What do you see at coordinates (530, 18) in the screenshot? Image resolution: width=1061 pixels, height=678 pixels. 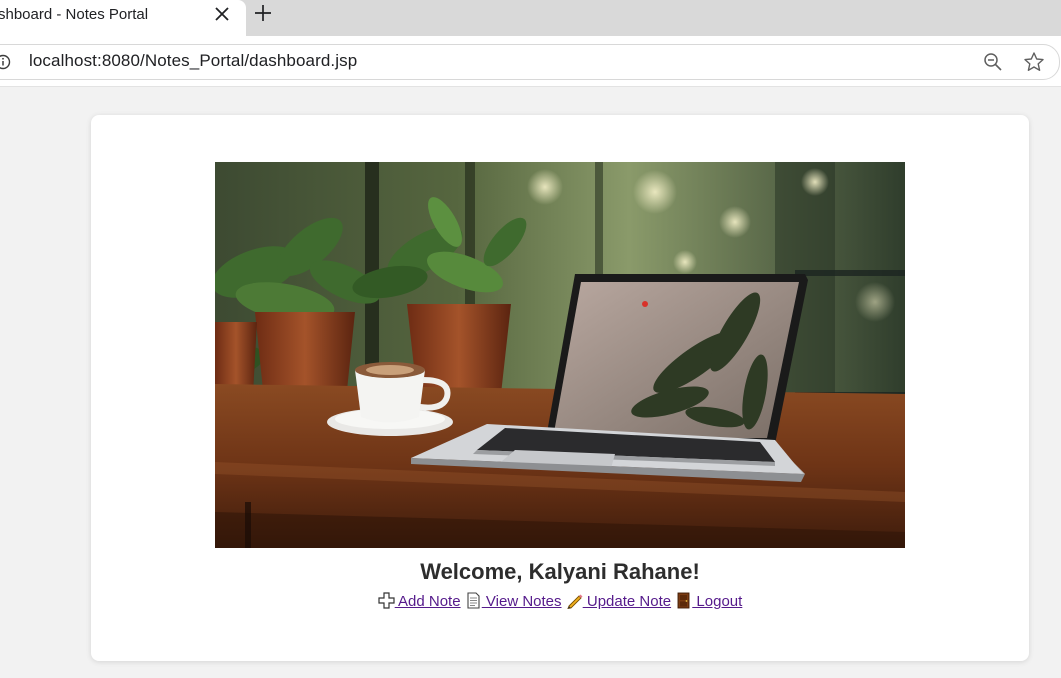 I see `browser-tab-strip: shboard - Notes Portal` at bounding box center [530, 18].